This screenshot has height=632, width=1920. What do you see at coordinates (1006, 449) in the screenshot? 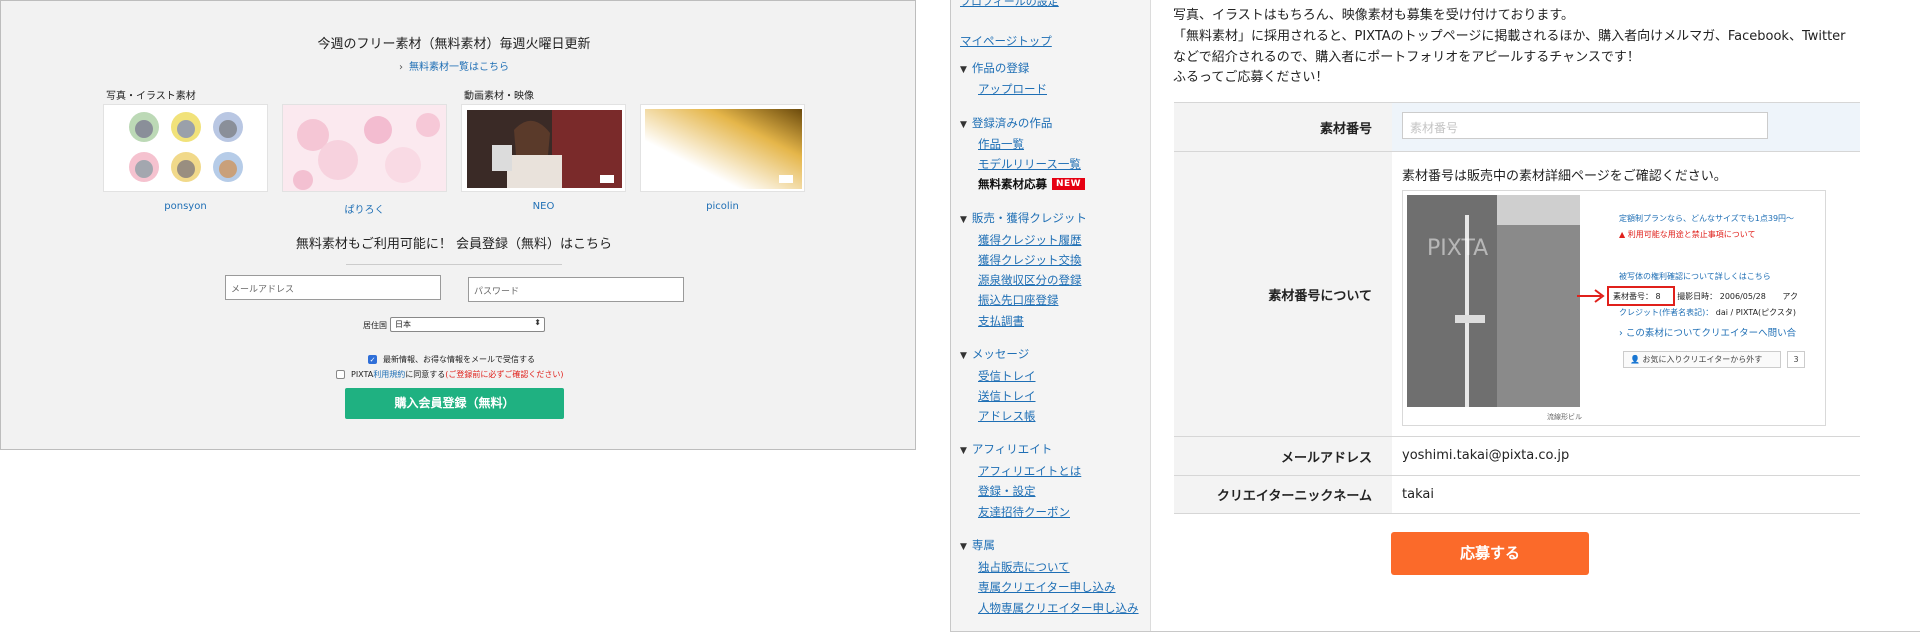
I see `sidebar-section-affiliate: ▼ アフィリエイト` at bounding box center [1006, 449].